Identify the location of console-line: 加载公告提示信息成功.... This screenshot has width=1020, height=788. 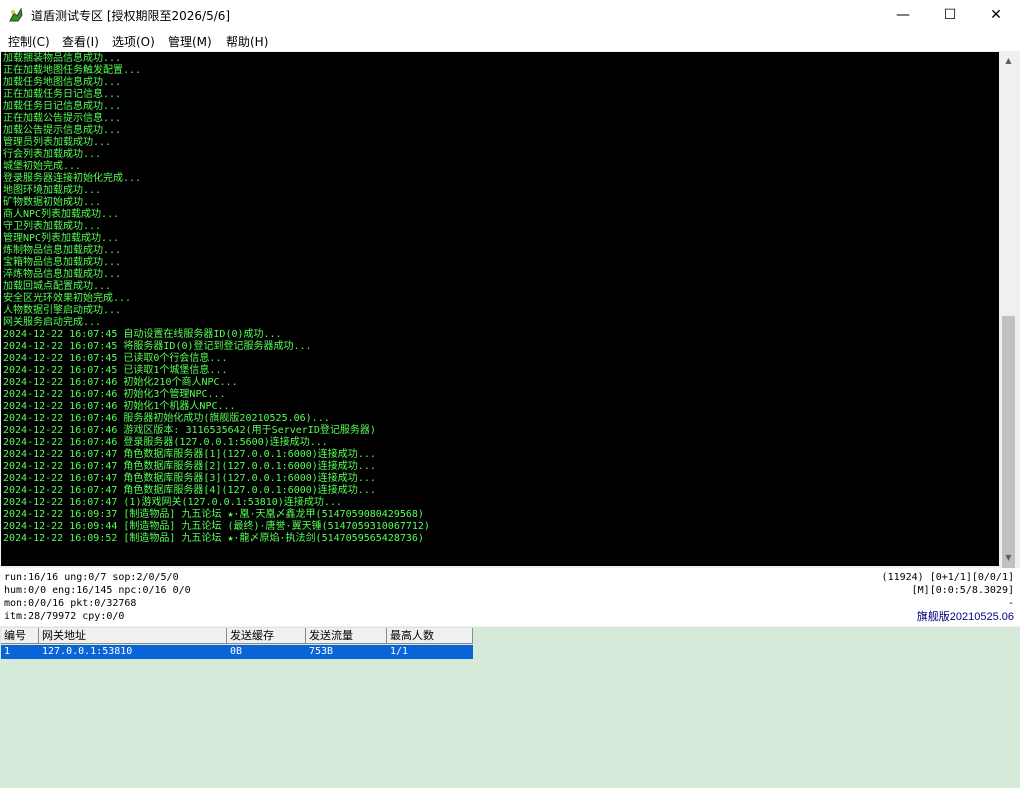
(62, 130).